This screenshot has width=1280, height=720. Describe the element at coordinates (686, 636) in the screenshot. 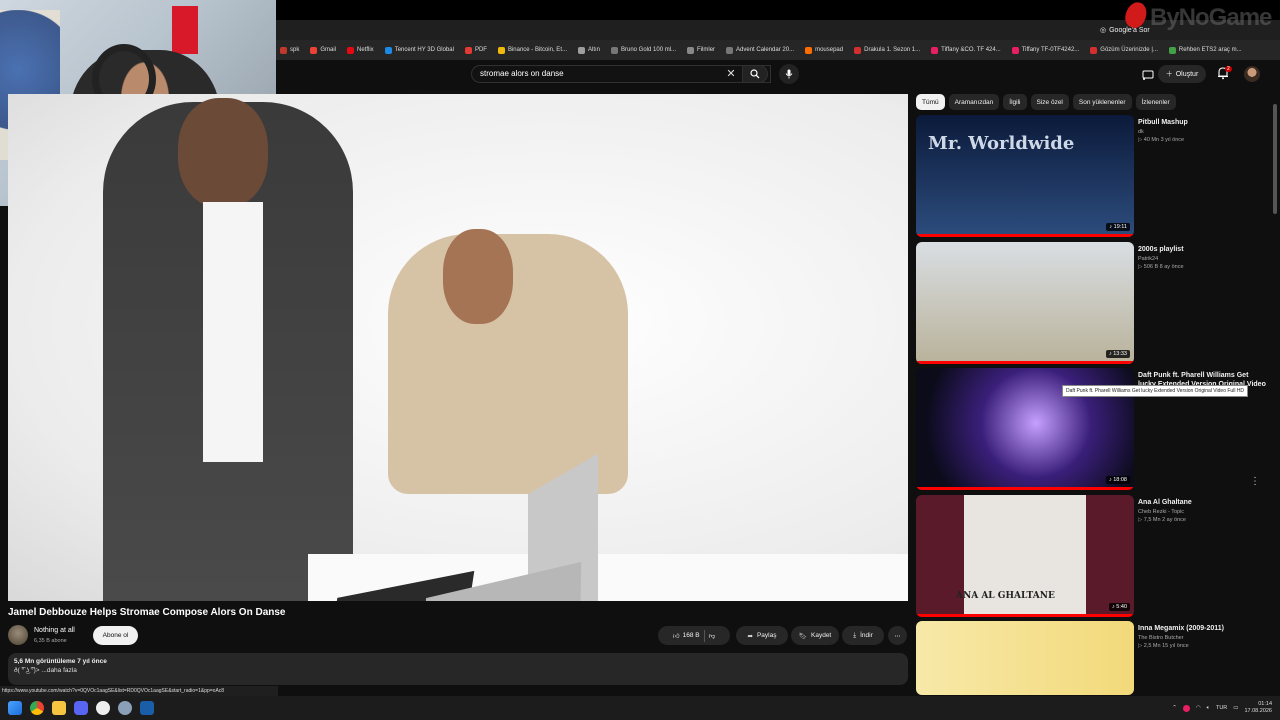

I see `like-button: 👍︎ 168 B` at that location.